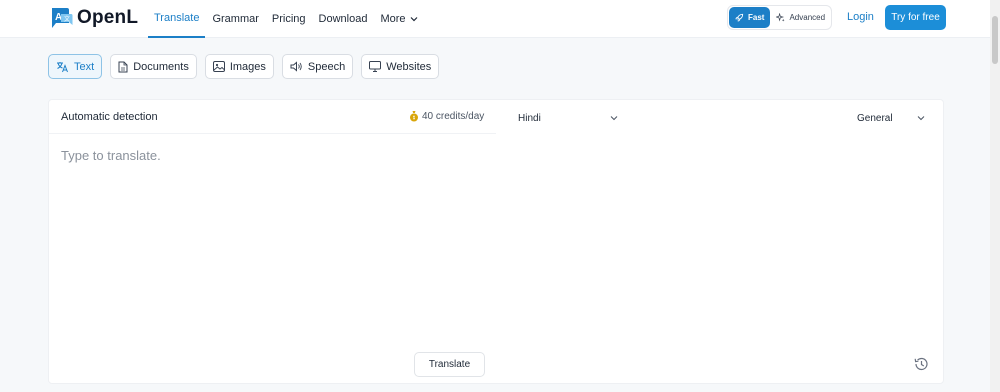 This screenshot has height=392, width=1000. Describe the element at coordinates (875, 118) in the screenshot. I see `domain-label: General` at that location.